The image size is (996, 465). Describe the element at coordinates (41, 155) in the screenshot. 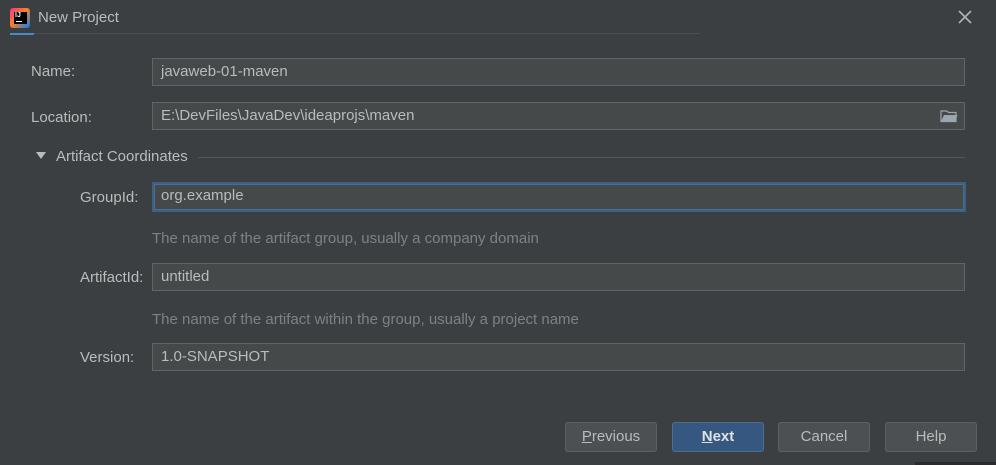

I see `triangle-down-icon` at that location.